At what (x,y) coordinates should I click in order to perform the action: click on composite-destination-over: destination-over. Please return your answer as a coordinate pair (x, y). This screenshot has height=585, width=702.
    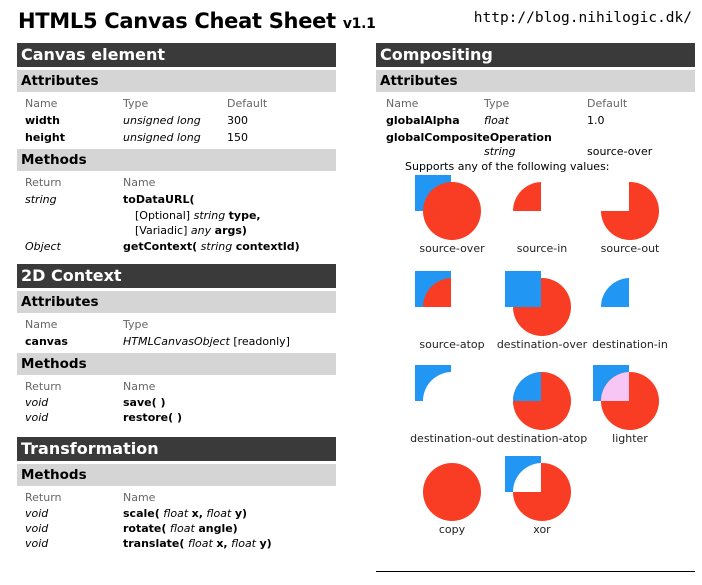
    Looking at the image, I should click on (542, 313).